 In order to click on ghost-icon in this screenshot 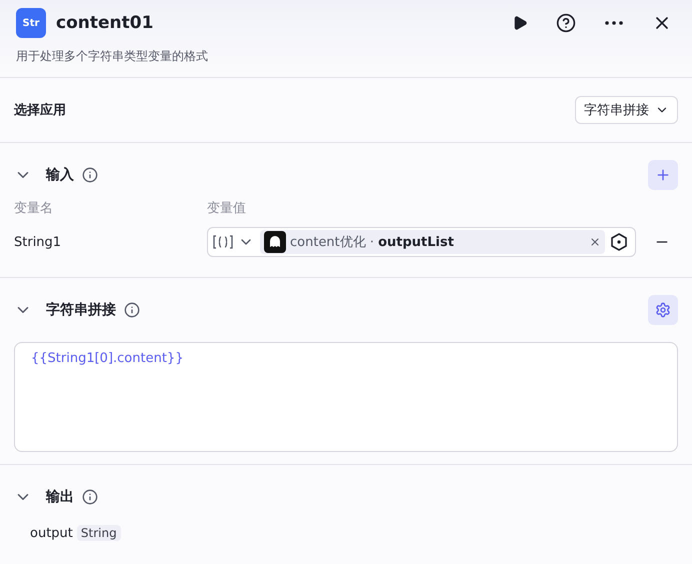, I will do `click(275, 242)`.